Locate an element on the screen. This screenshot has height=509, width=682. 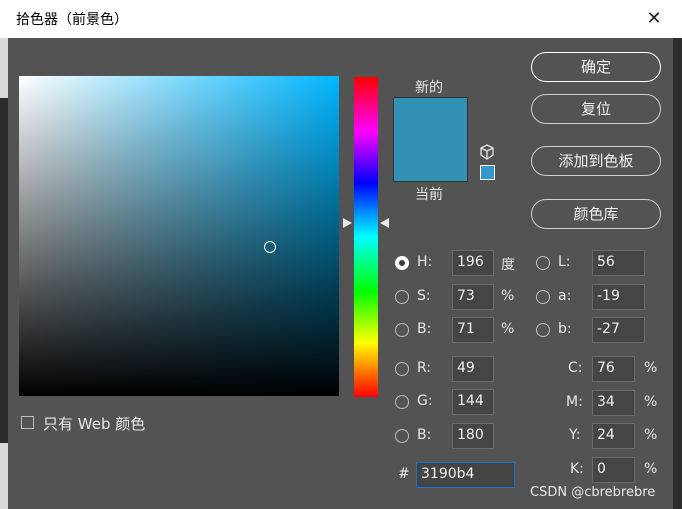
h-input: 196 is located at coordinates (473, 263).